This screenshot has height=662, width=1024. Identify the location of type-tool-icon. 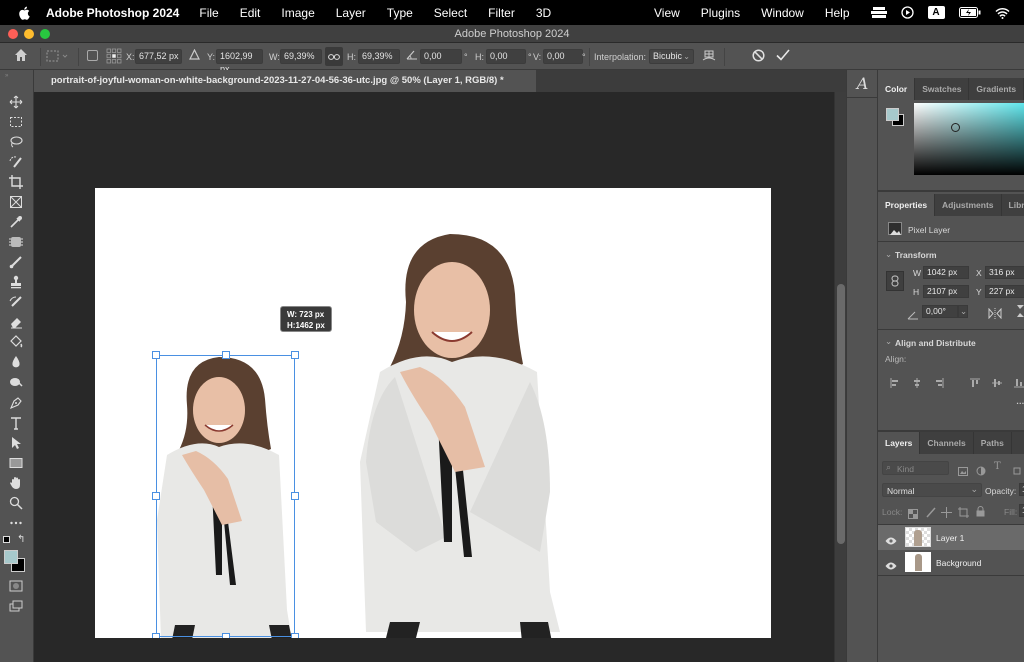
(16, 423).